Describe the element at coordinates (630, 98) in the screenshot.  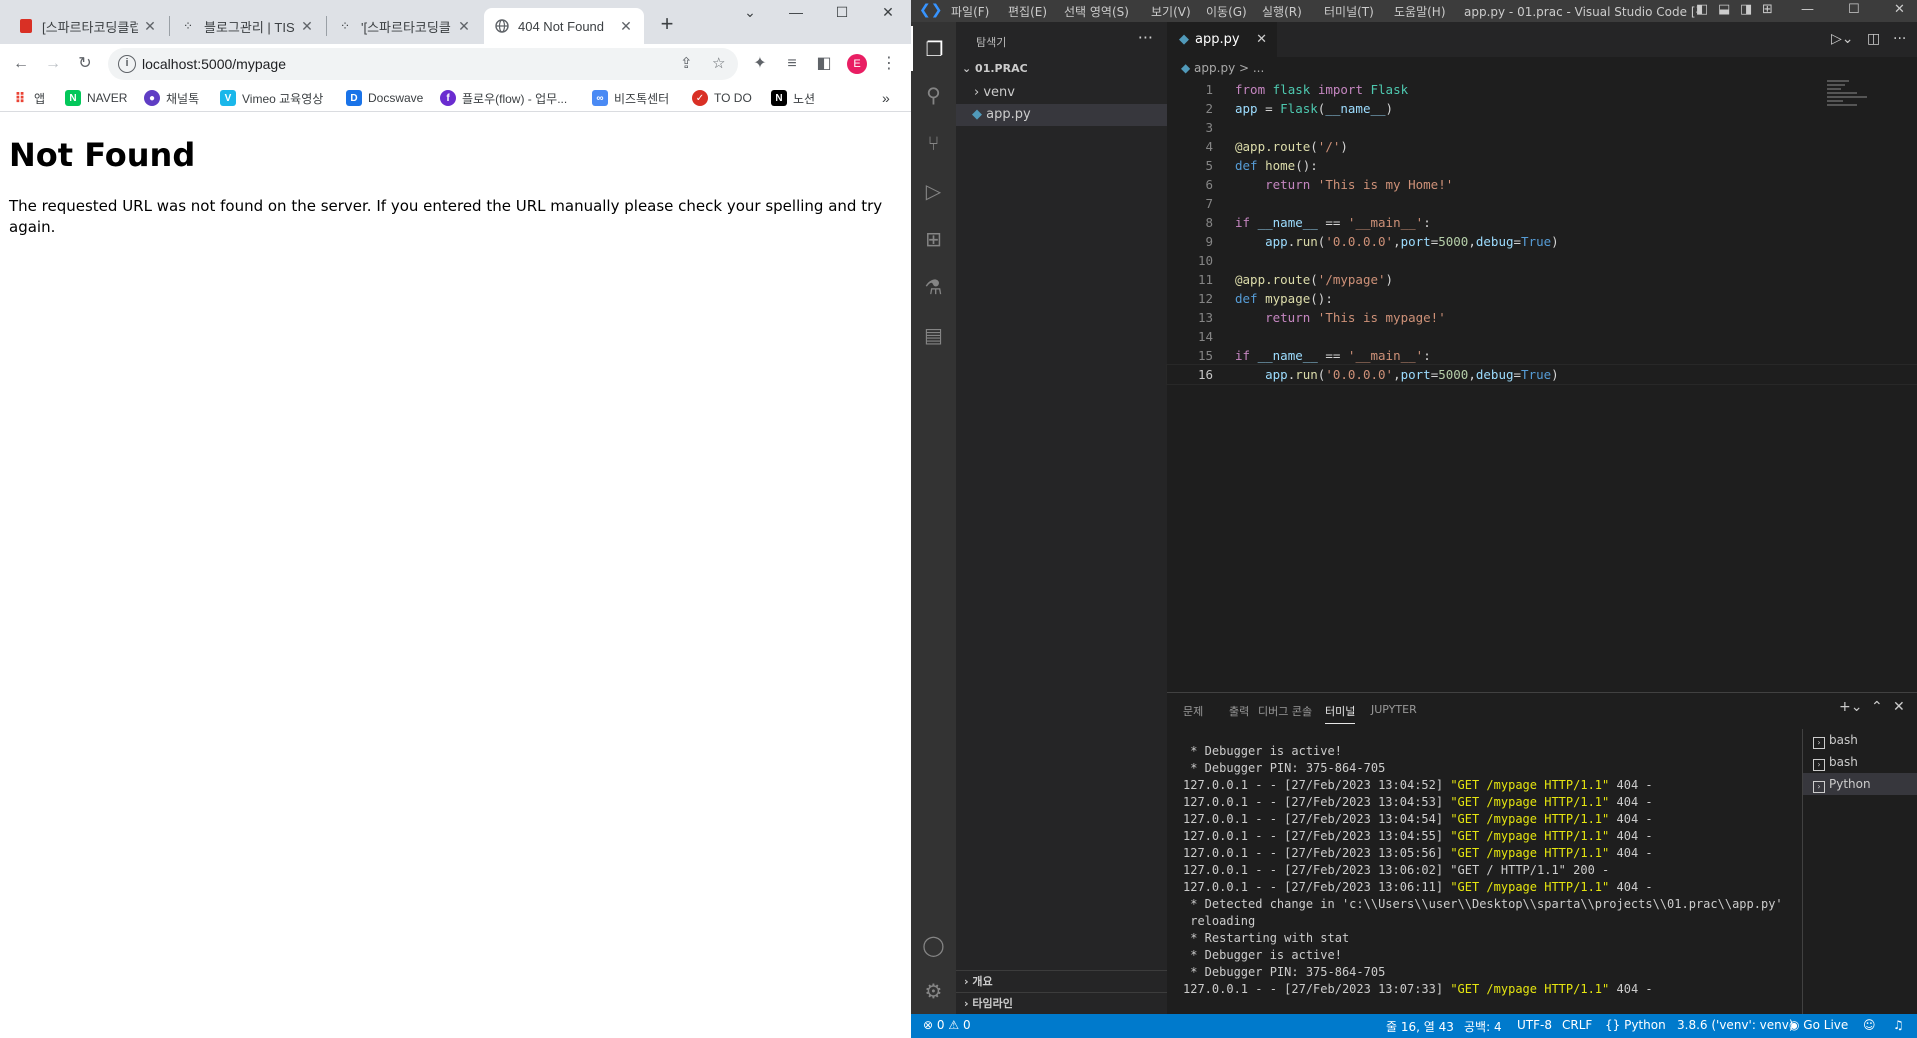
I see `bookmark-biztalk: ∞ 비즈톡센터` at that location.